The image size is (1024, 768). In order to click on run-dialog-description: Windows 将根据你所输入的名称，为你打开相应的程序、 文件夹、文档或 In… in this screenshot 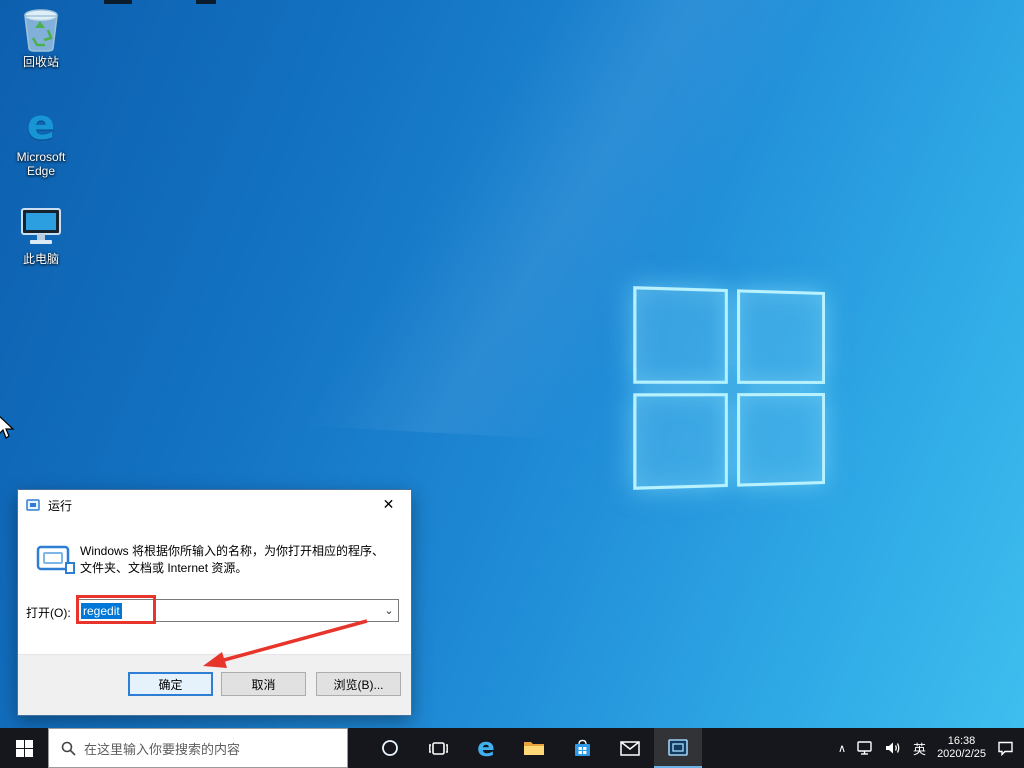, I will do `click(232, 559)`.